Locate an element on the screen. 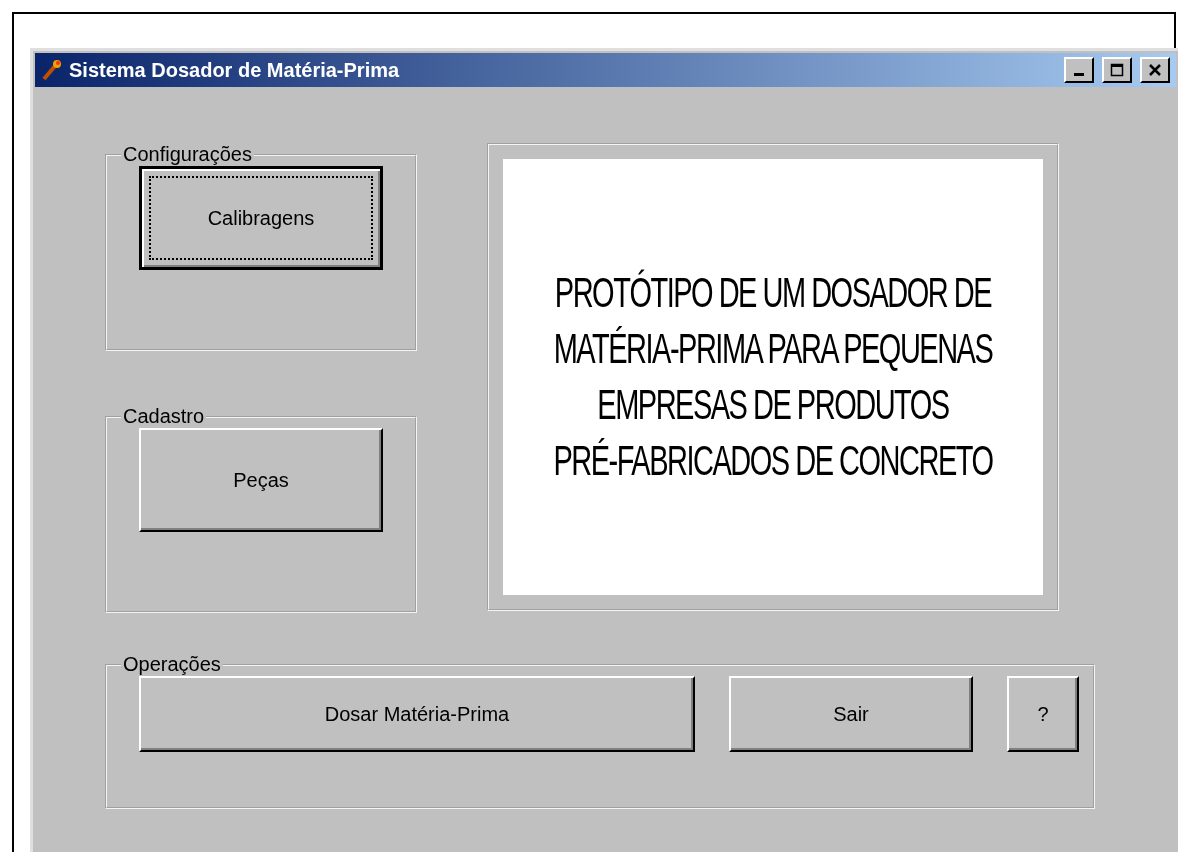 This screenshot has height=852, width=1188. banner-text: MATÉRIA-PRIMA PARA PEQUENAS is located at coordinates (773, 349).